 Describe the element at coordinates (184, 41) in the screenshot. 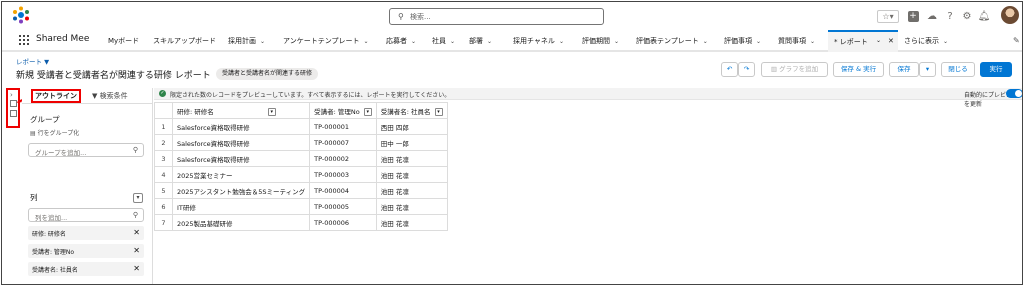

I see `nav-item-skillup-board: スキルアップボード` at that location.